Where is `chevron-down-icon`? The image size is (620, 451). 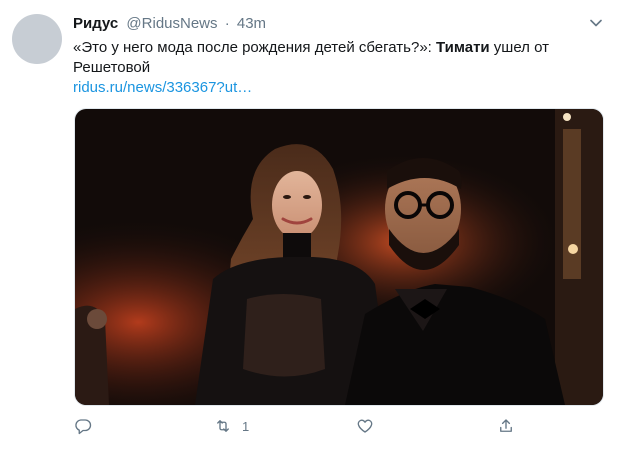
chevron-down-icon is located at coordinates (596, 23).